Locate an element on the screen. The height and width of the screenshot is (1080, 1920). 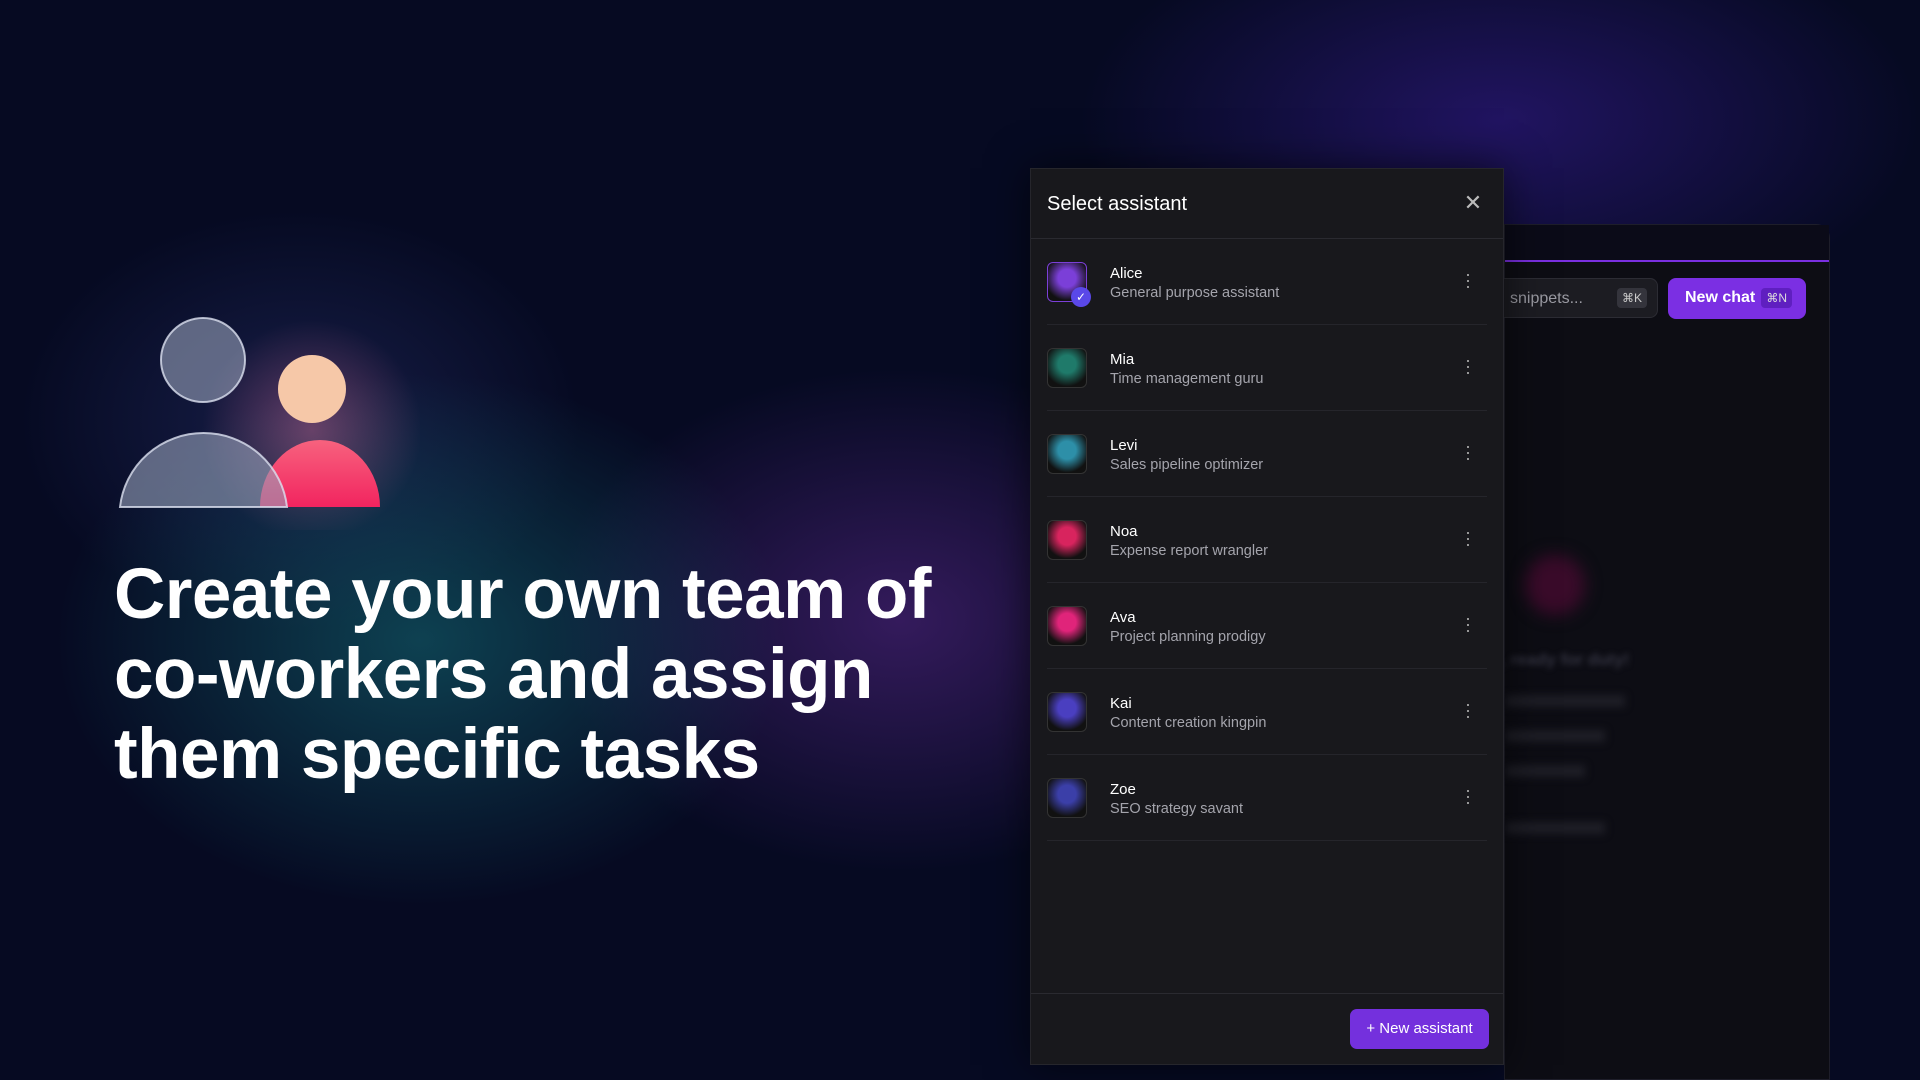
assistant-row-levi: Levi Sales pipeline optimizer · · · is located at coordinates (1267, 454).